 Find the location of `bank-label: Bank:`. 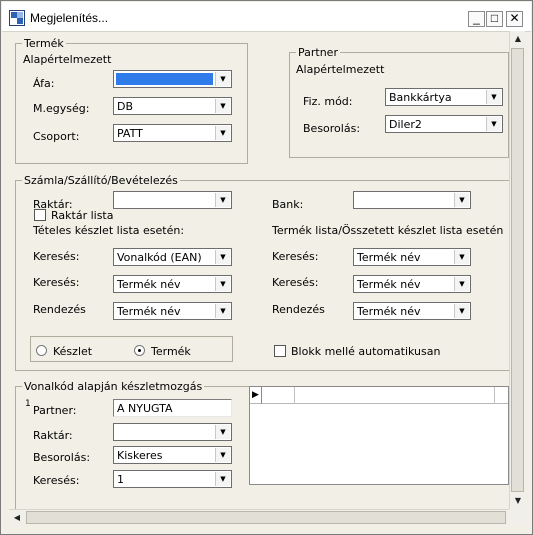

bank-label: Bank: is located at coordinates (288, 204).